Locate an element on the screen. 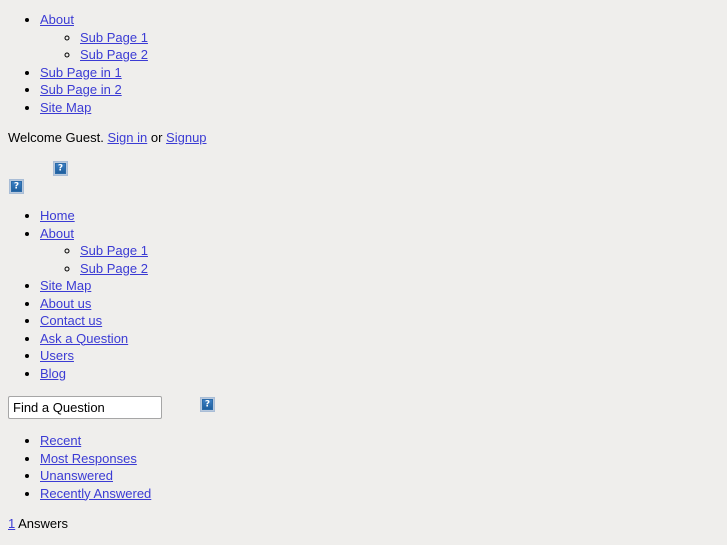 The height and width of the screenshot is (545, 727). search-submit-button is located at coordinates (207, 404).